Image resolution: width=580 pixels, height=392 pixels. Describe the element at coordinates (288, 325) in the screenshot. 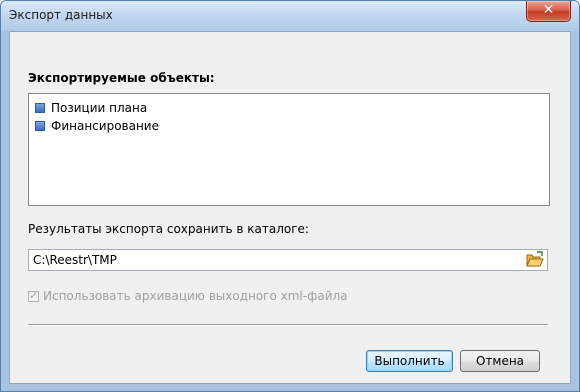

I see `divider` at that location.